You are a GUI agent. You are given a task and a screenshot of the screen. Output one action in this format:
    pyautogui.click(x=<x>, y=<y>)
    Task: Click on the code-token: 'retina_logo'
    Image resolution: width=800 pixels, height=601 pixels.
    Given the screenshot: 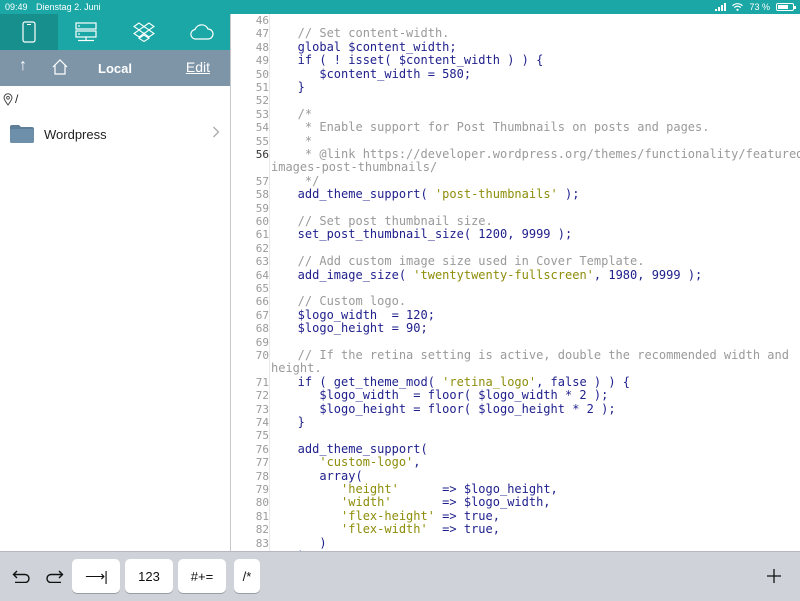 What is the action you would take?
    pyautogui.click(x=489, y=381)
    